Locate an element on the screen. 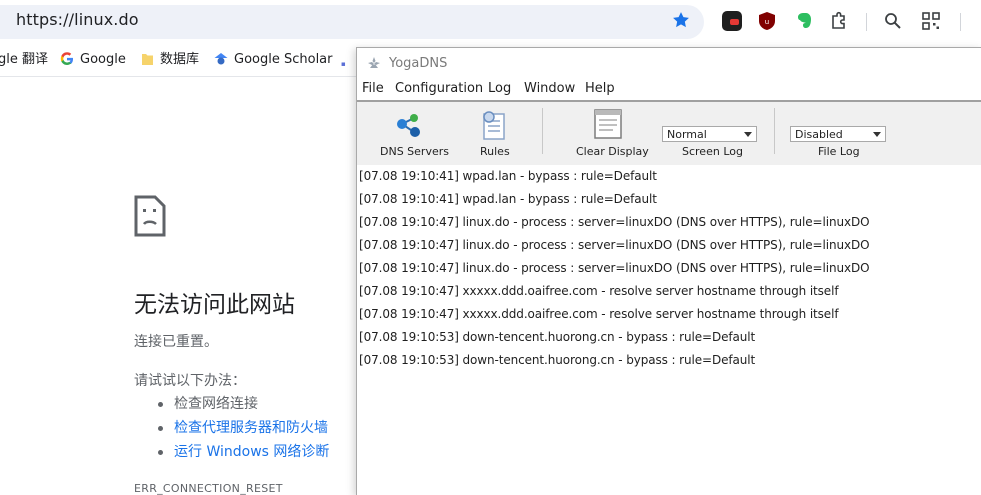  screen-log-select: Normal is located at coordinates (709, 134).